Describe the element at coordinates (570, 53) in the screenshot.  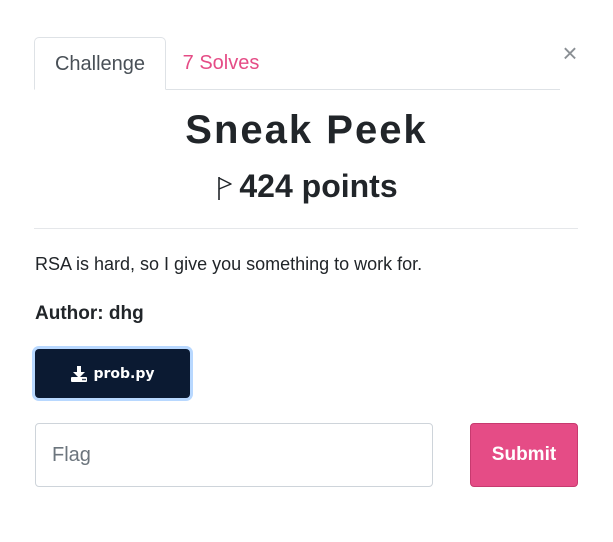
I see `close-icon: ×` at that location.